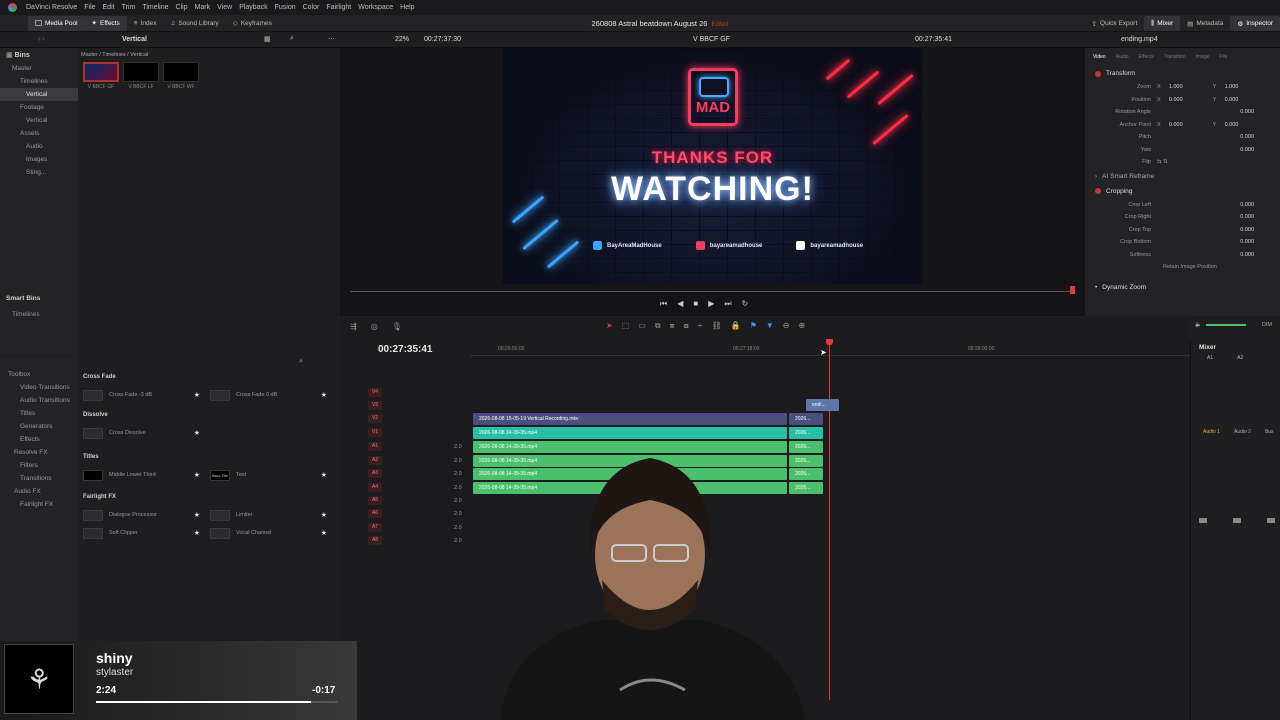 This screenshot has height=720, width=1280. Describe the element at coordinates (1182, 176) in the screenshot. I see `smart-reframe-section: › AI Smart Reframe` at that location.